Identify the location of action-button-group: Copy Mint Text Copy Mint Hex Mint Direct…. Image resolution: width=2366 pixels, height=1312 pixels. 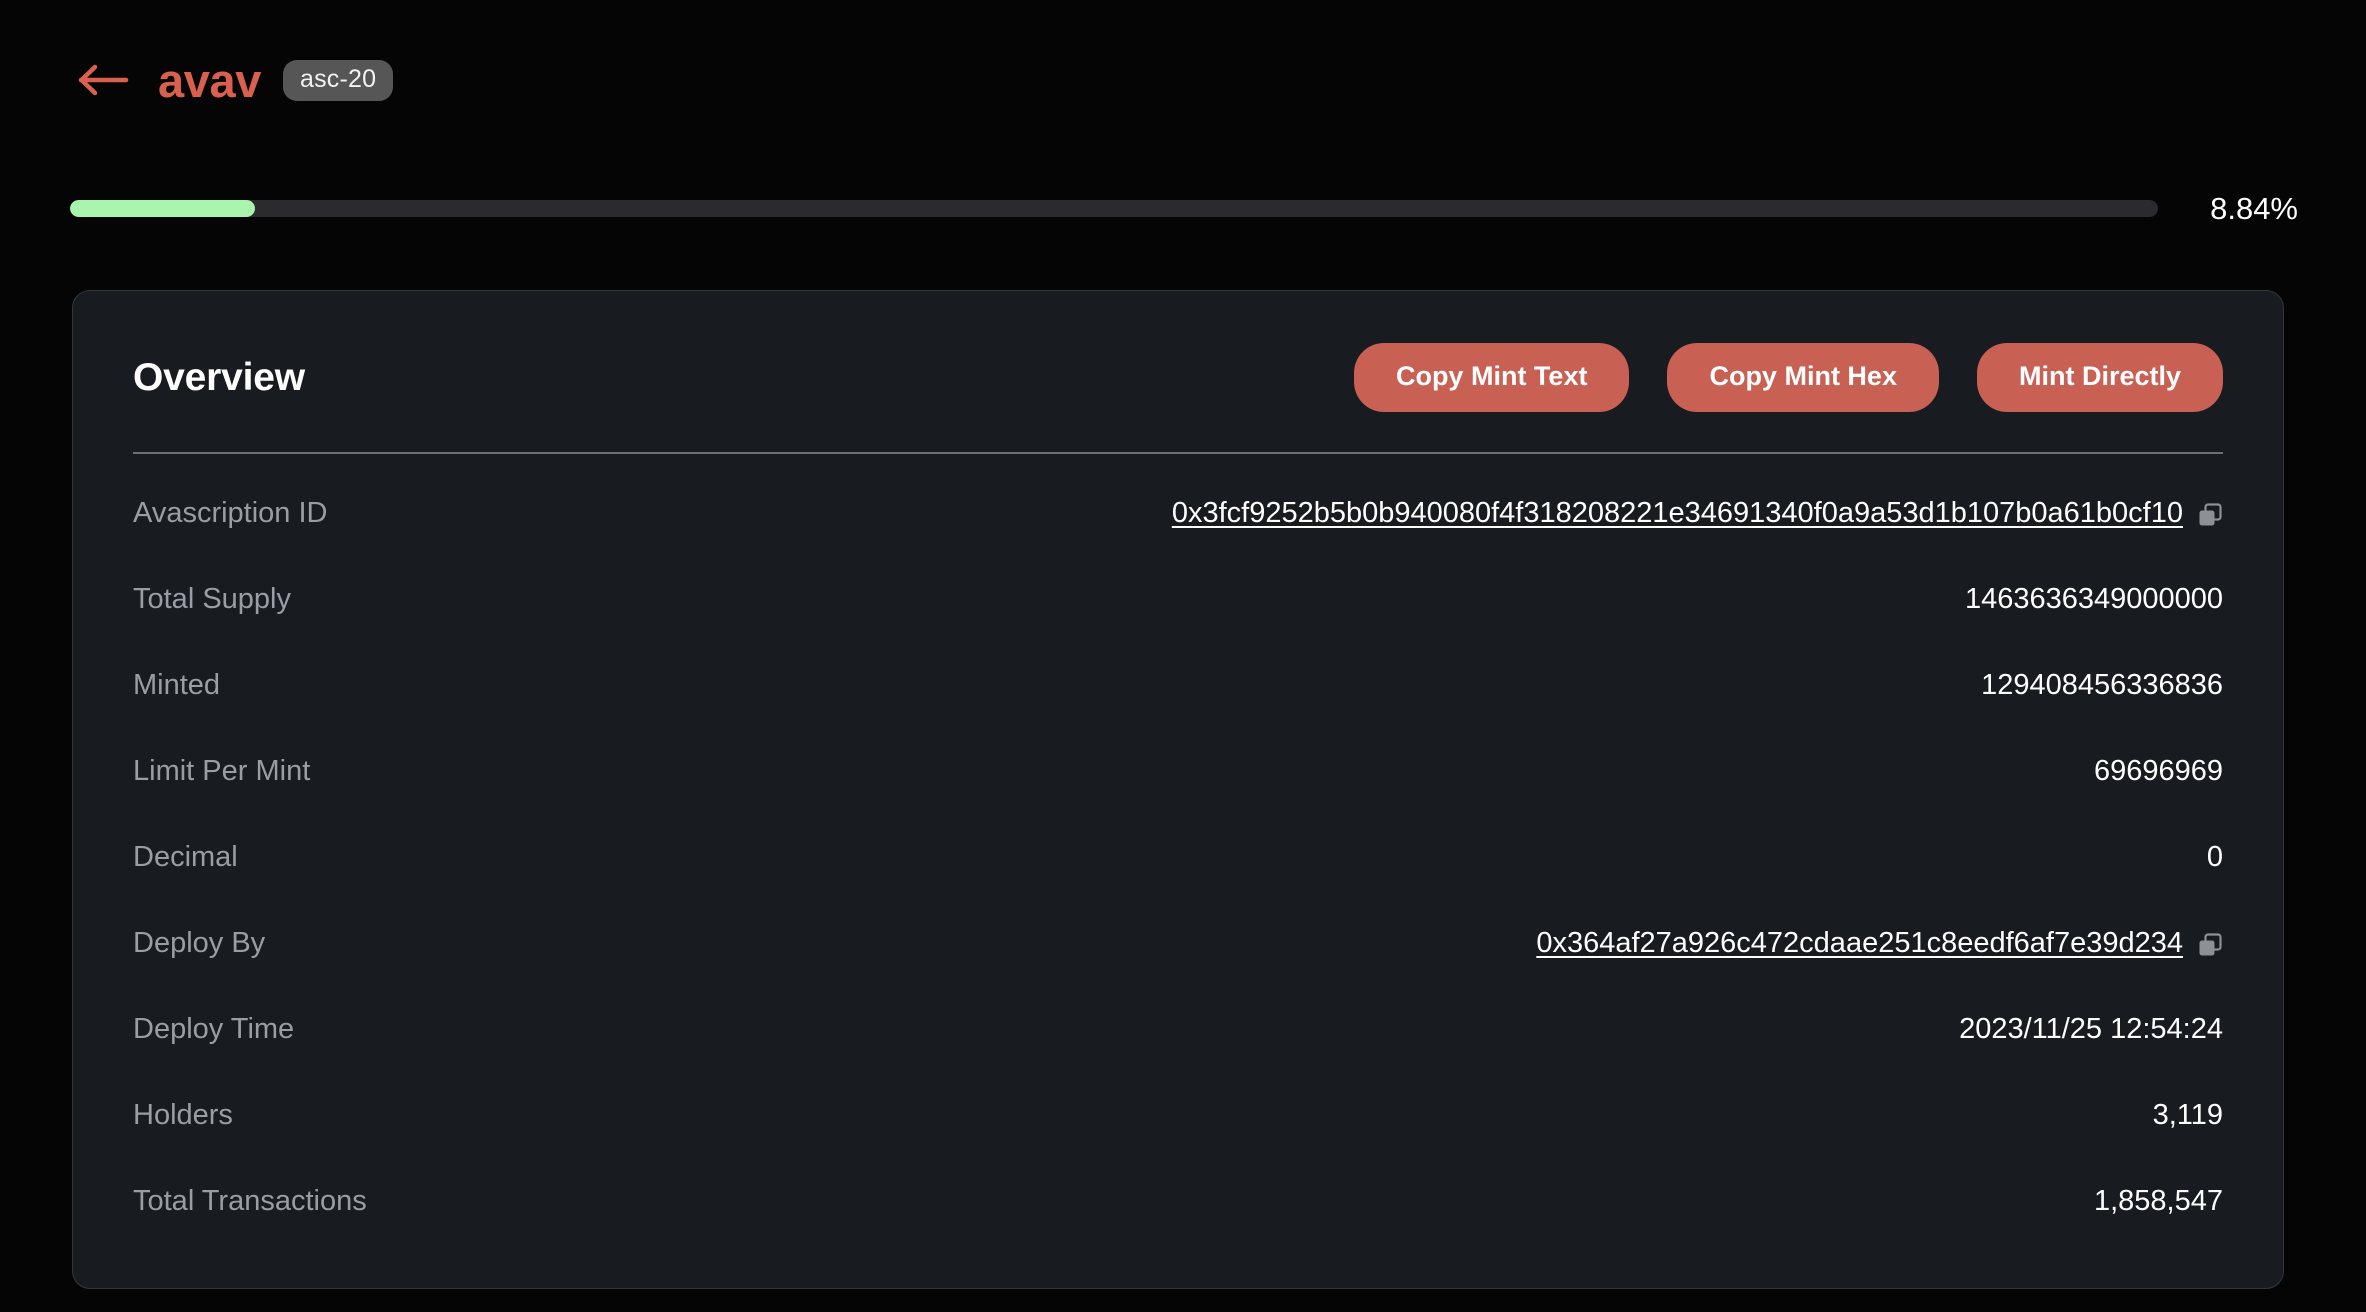
(1788, 377).